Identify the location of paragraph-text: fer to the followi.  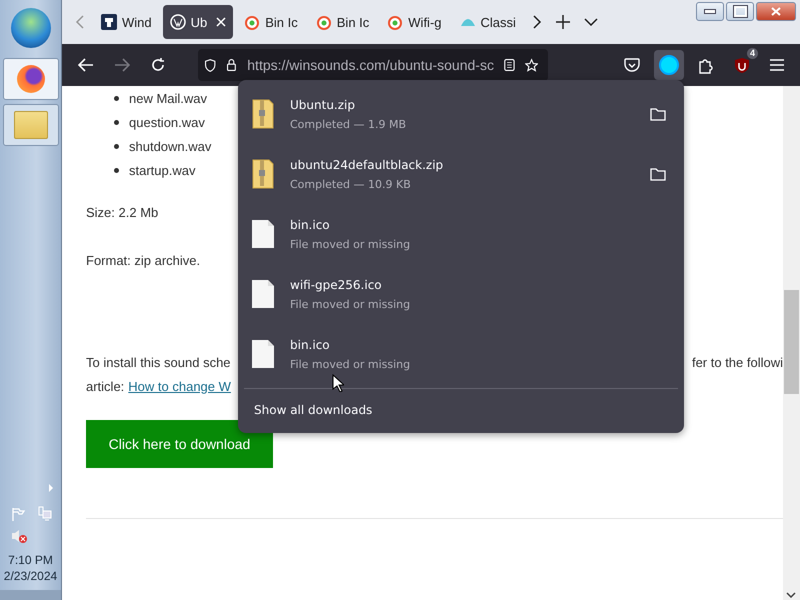
(737, 362).